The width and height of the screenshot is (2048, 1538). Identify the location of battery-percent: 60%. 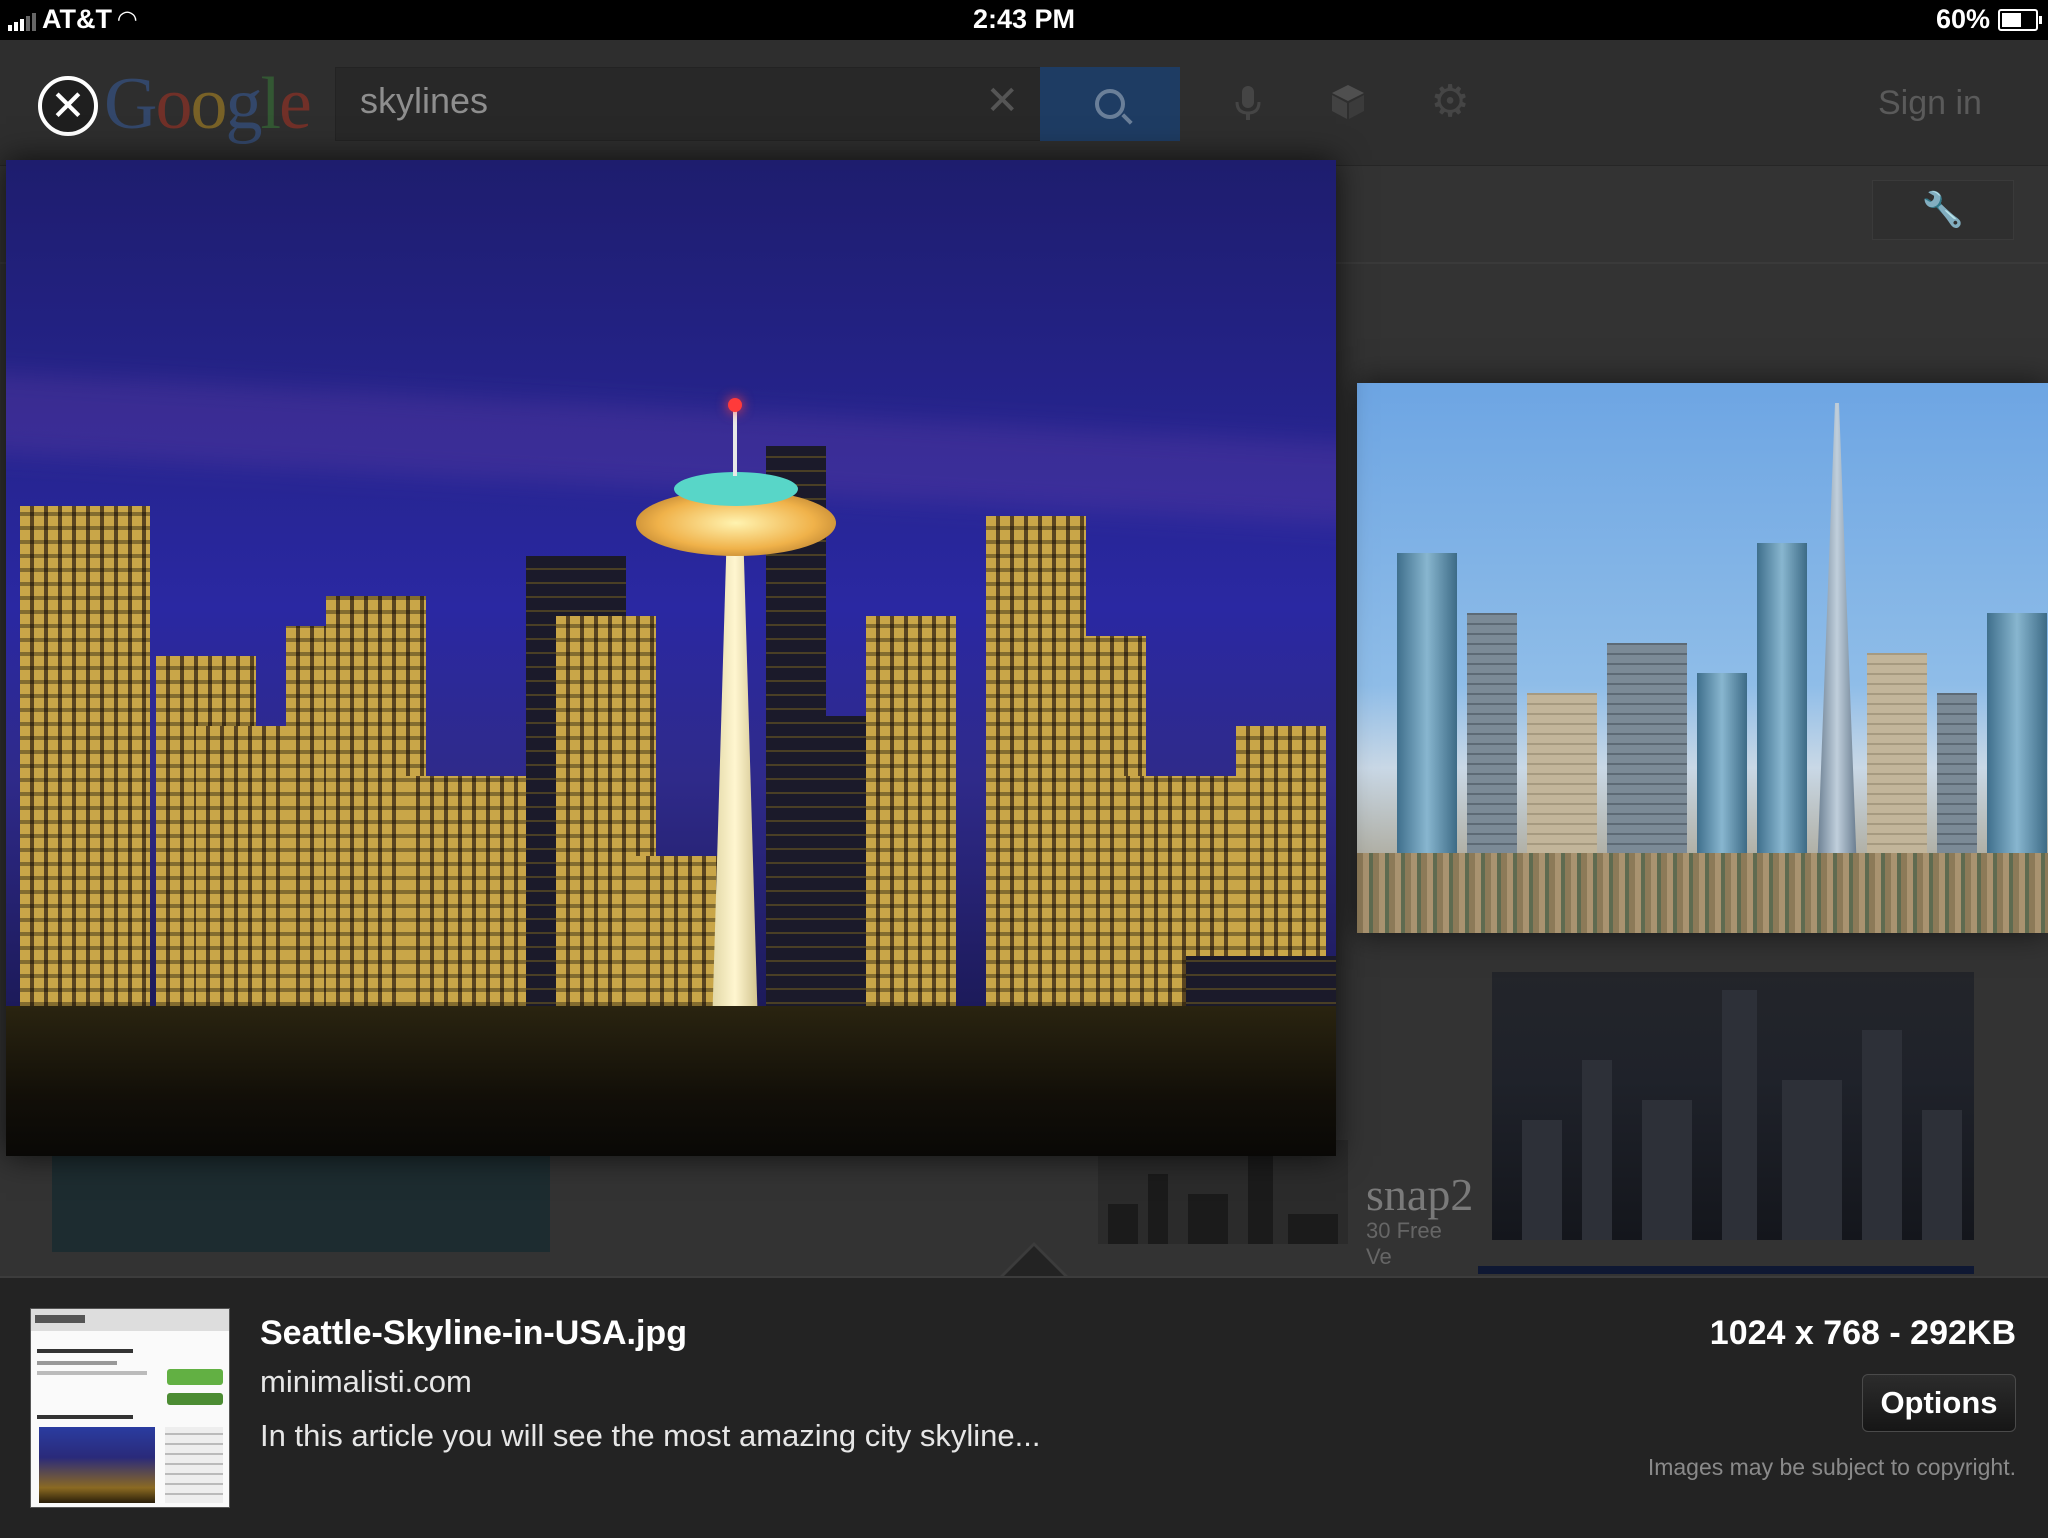
(1962, 19).